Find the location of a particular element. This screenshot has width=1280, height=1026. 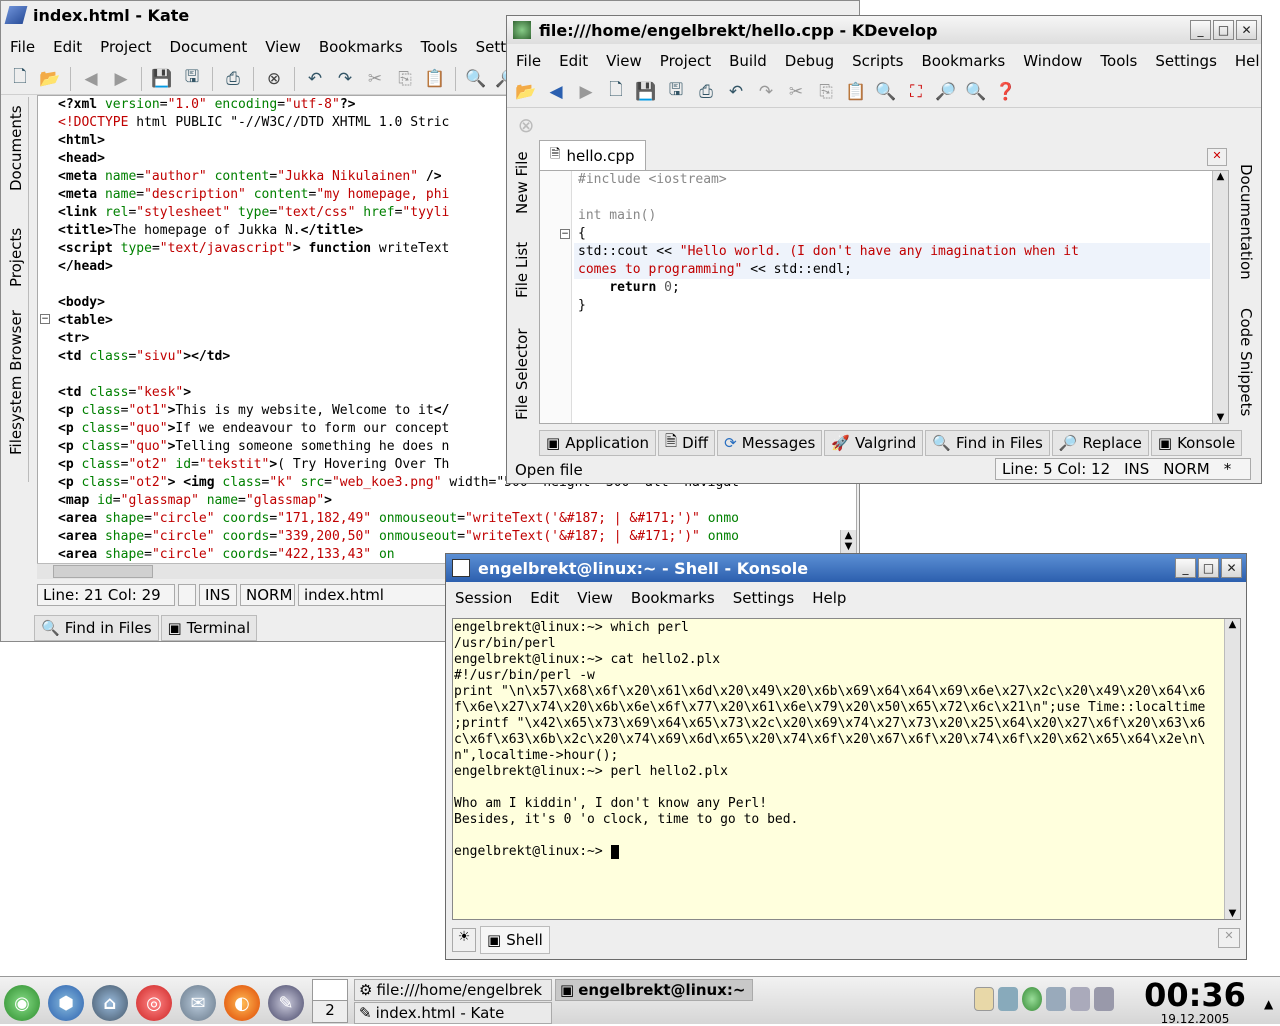

close-tab-icon: ✕ is located at coordinates (1217, 157).